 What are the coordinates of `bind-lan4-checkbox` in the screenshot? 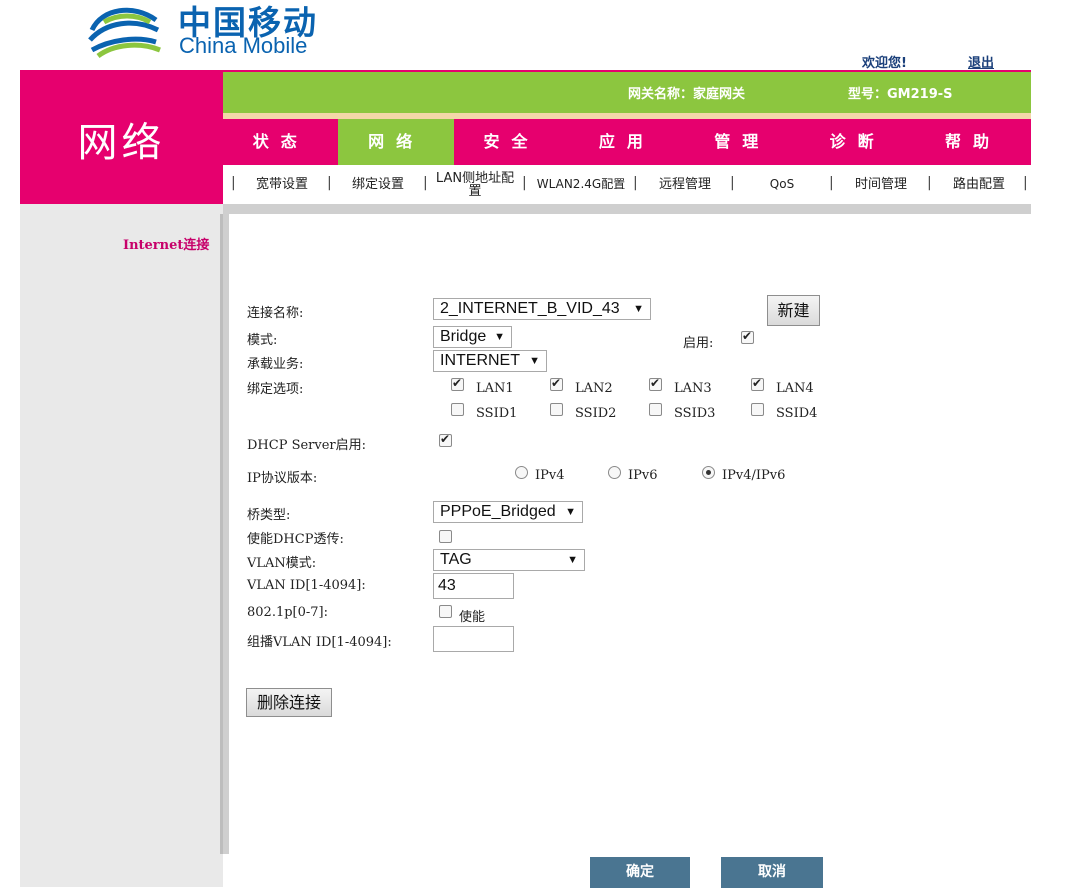 It's located at (757, 383).